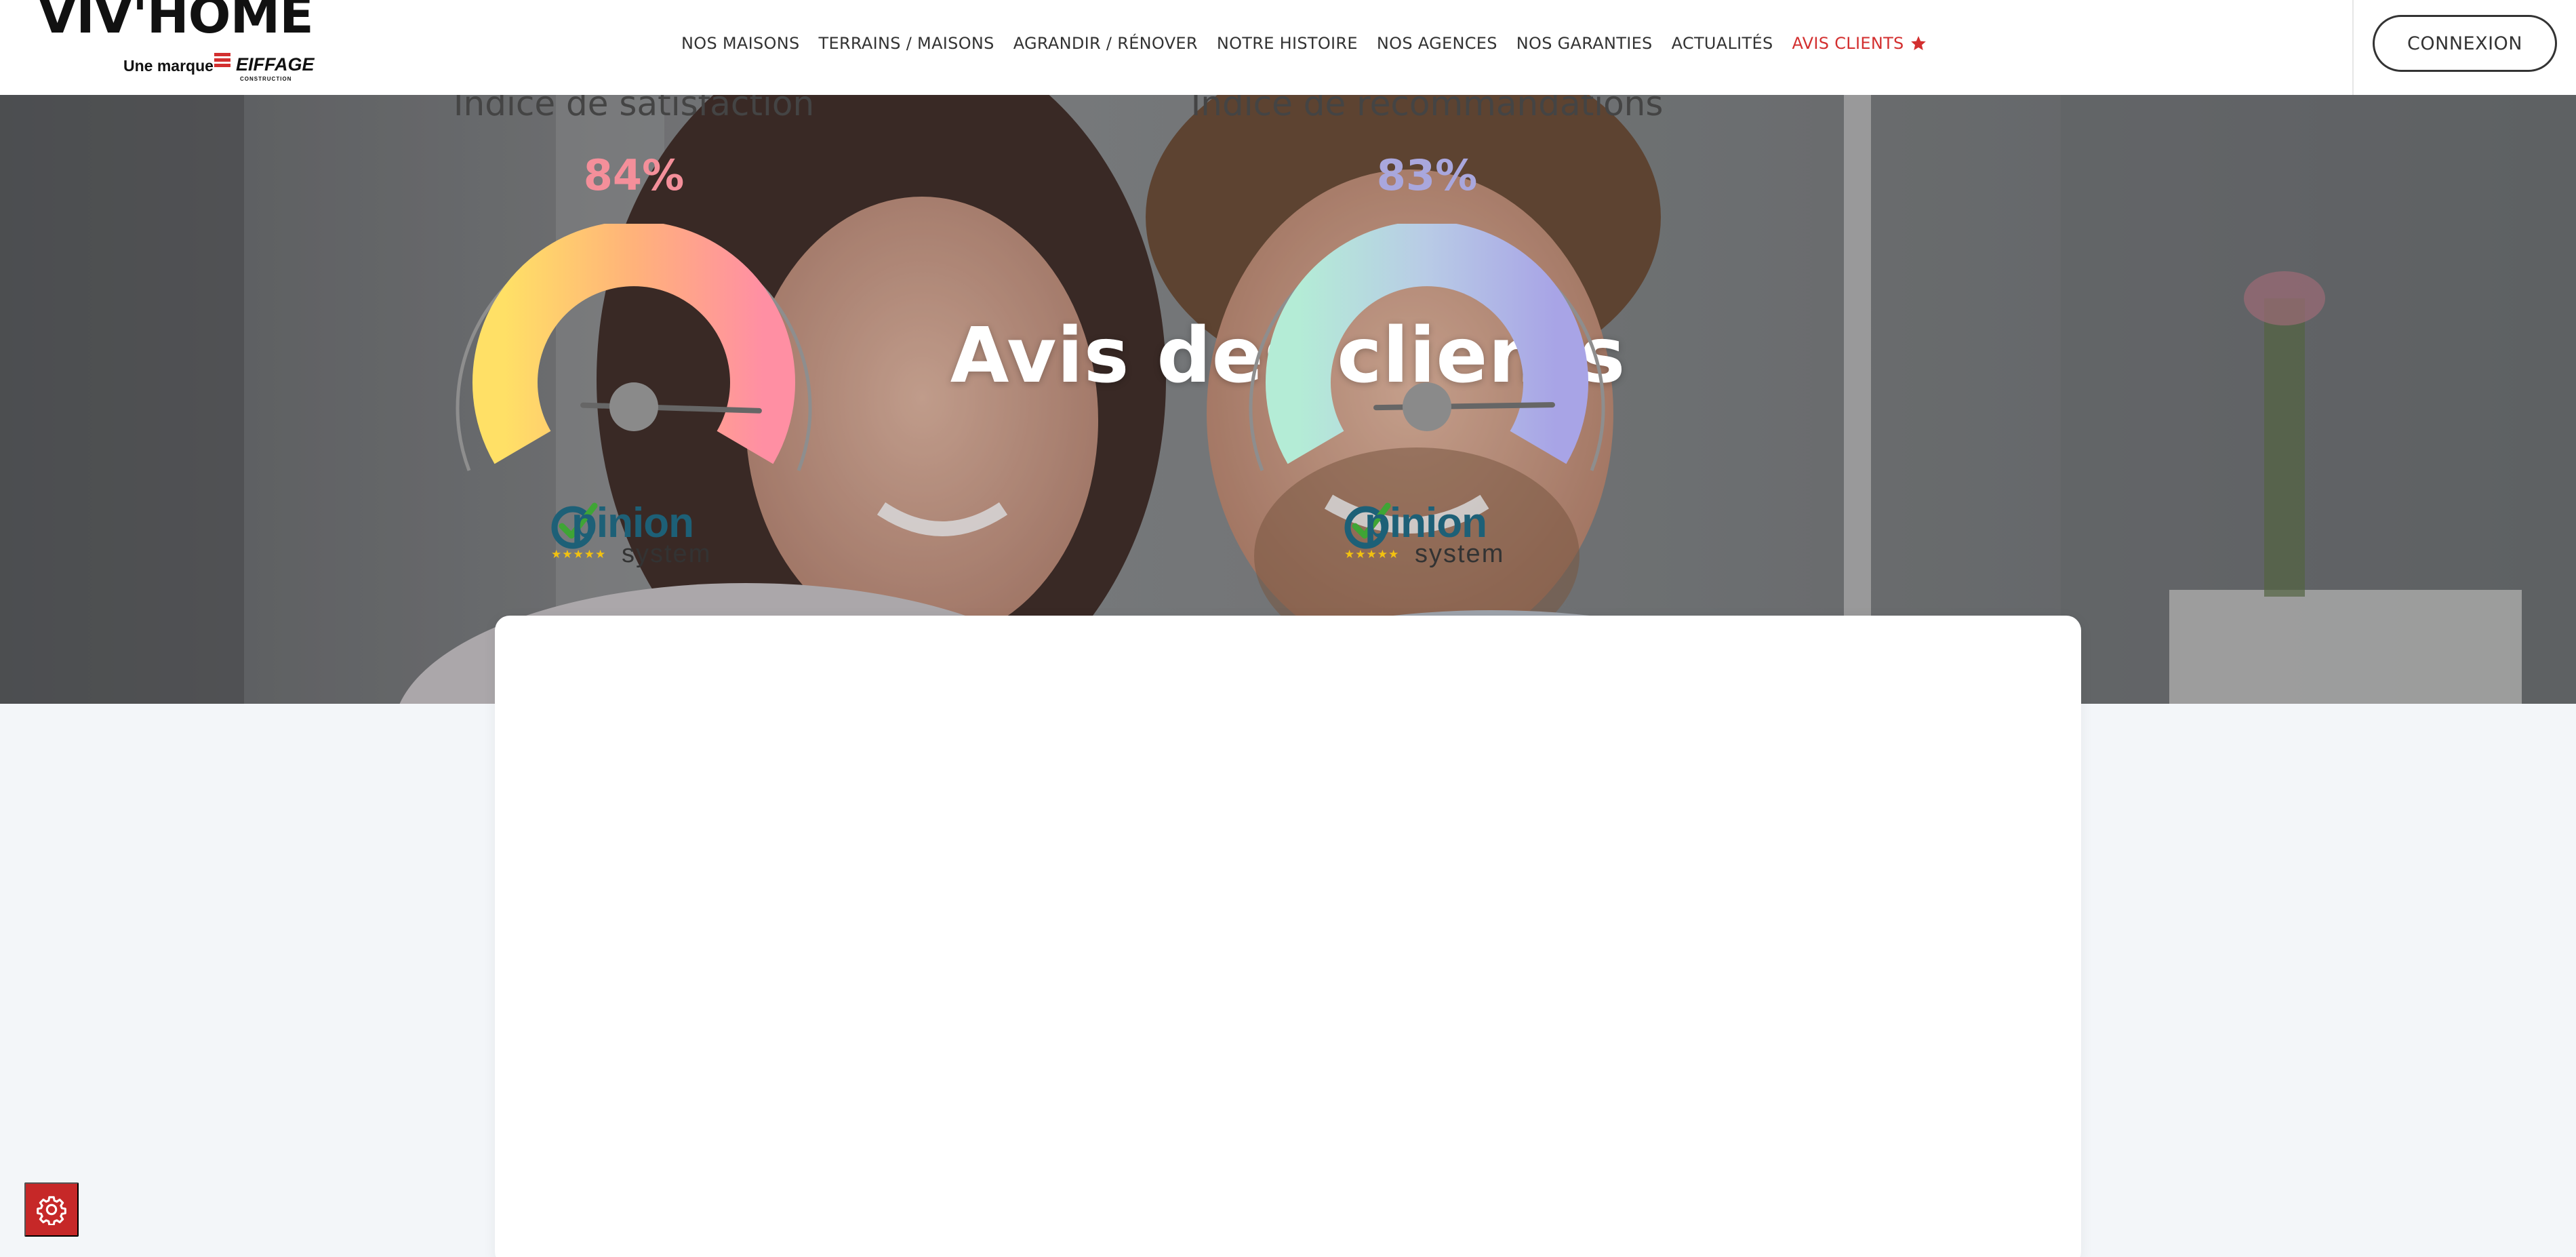 This screenshot has width=2576, height=1257. Describe the element at coordinates (1464, 406) in the screenshot. I see `gauge-needle` at that location.